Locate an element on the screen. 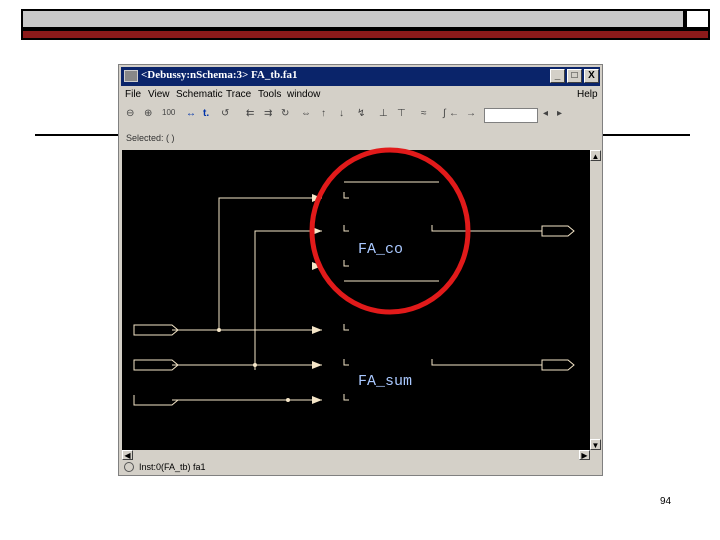 This screenshot has height=540, width=720. annotation-layer is located at coordinates (390, 231).